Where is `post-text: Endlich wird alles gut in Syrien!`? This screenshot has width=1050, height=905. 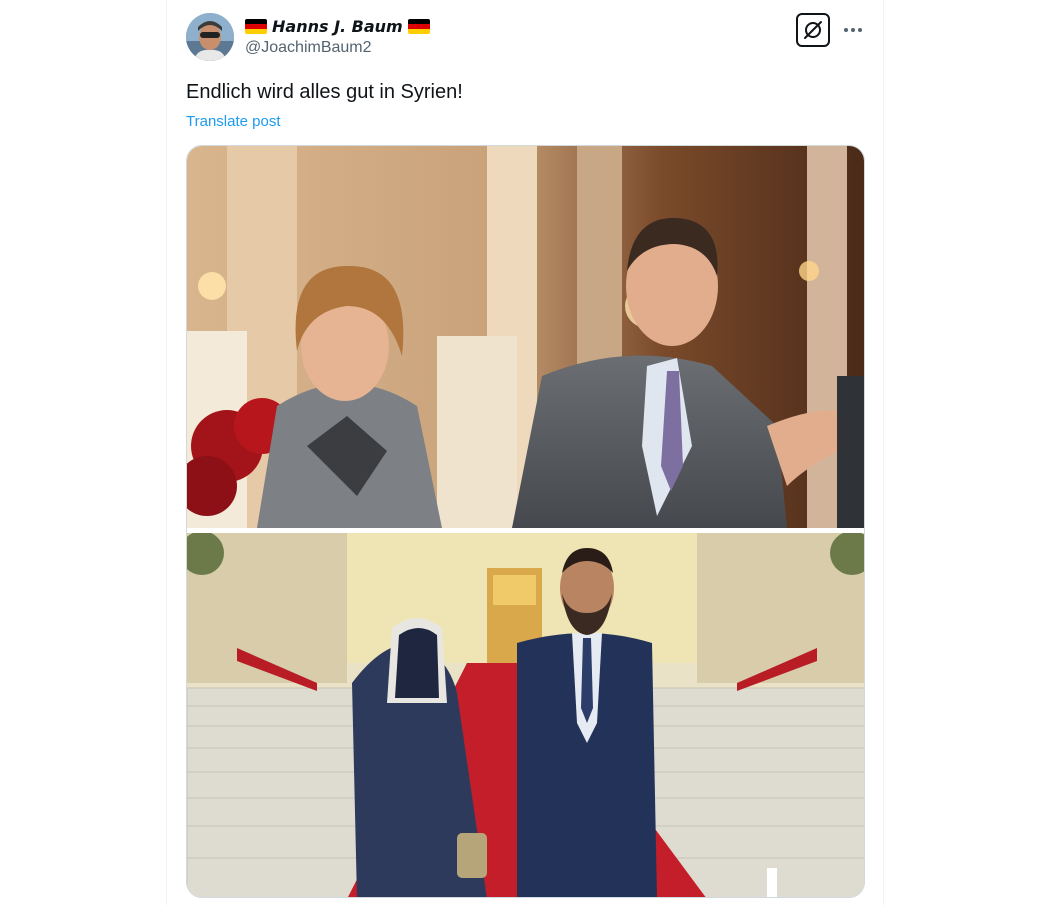 post-text: Endlich wird alles gut in Syrien! is located at coordinates (324, 92).